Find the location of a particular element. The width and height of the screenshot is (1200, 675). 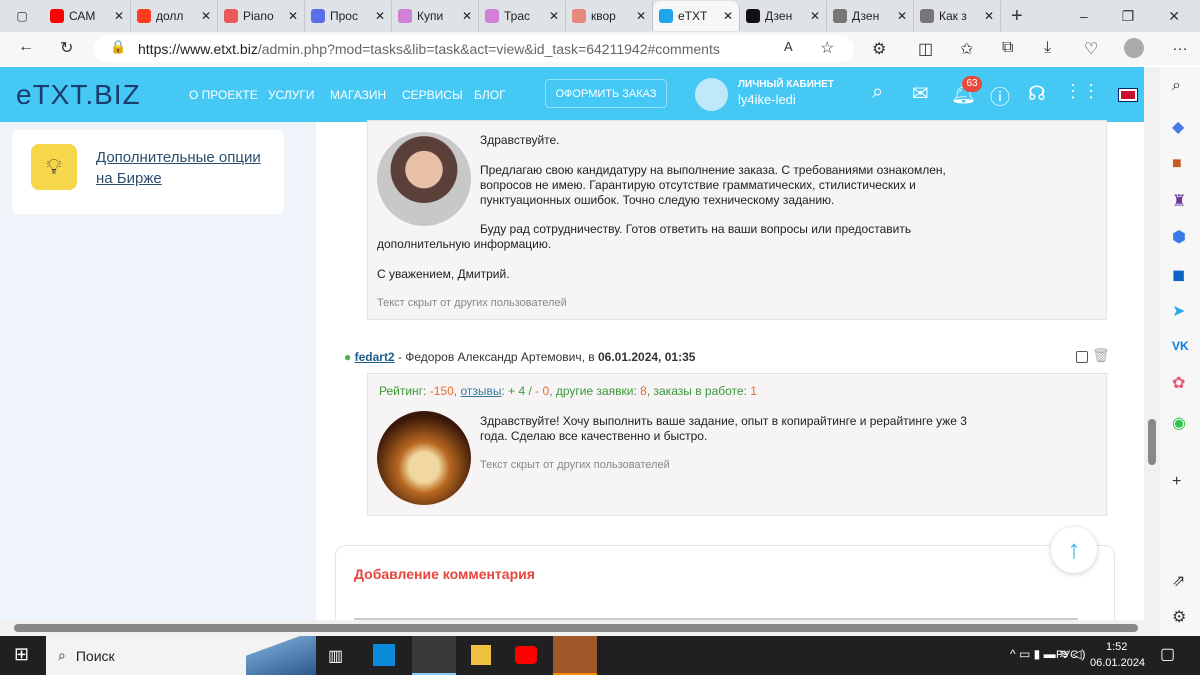

nav-about: О ПРОЕКТЕ is located at coordinates (223, 95).